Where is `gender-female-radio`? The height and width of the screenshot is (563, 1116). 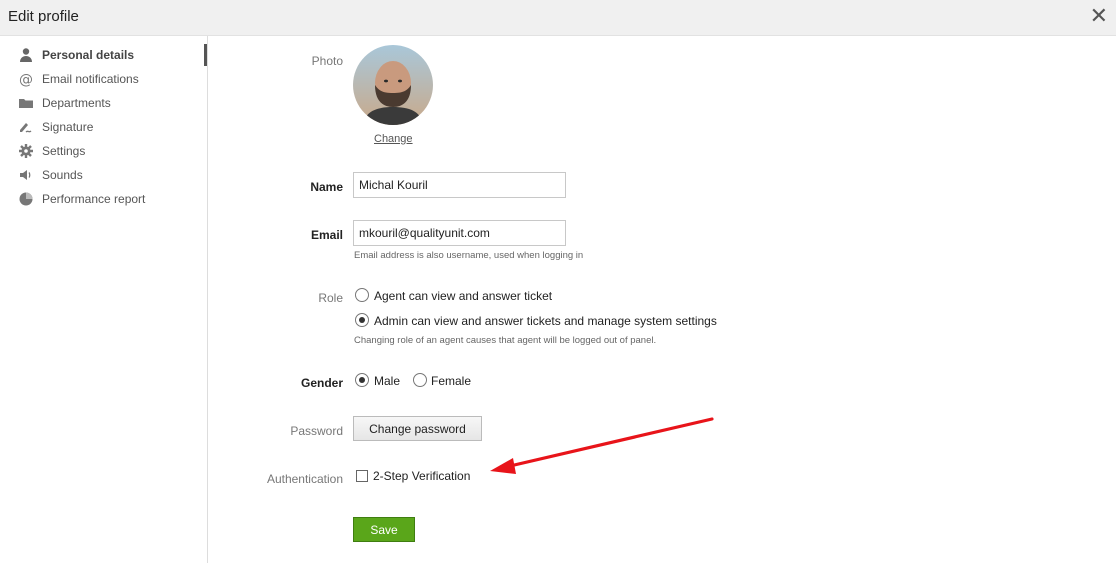
gender-female-radio is located at coordinates (420, 380).